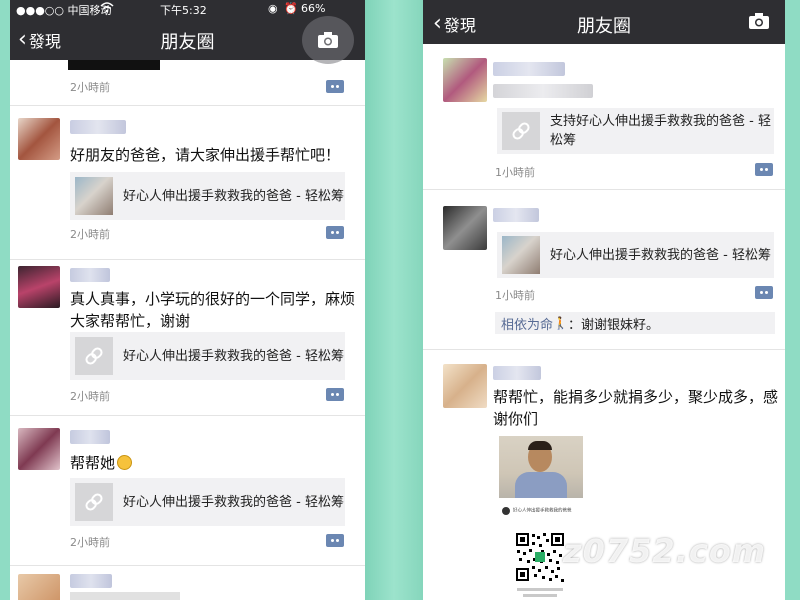 Image resolution: width=800 pixels, height=600 pixels. I want to click on qr-caption-row: 好心人伸出援手救救我的爸爸, so click(541, 511).